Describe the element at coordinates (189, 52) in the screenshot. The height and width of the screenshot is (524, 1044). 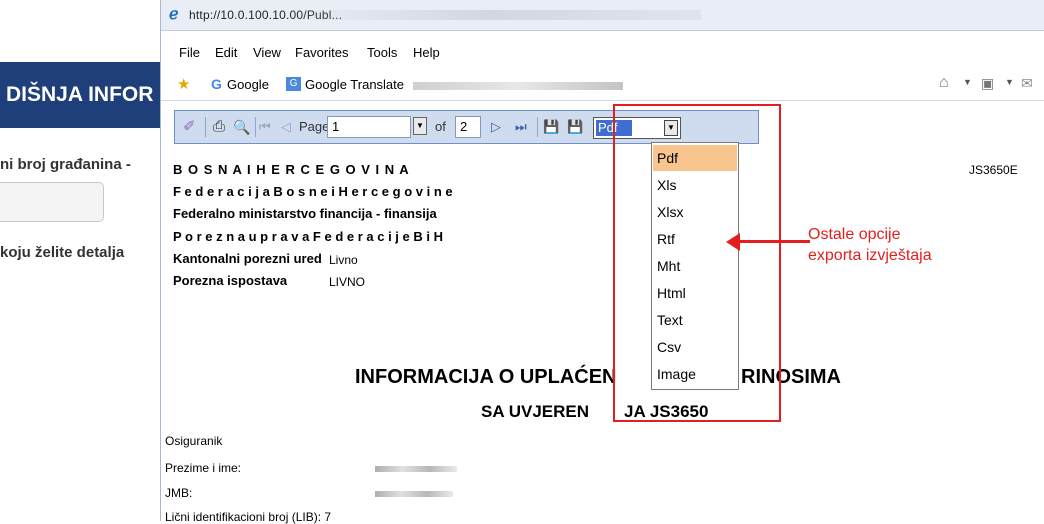
I see `menu-file: File` at that location.